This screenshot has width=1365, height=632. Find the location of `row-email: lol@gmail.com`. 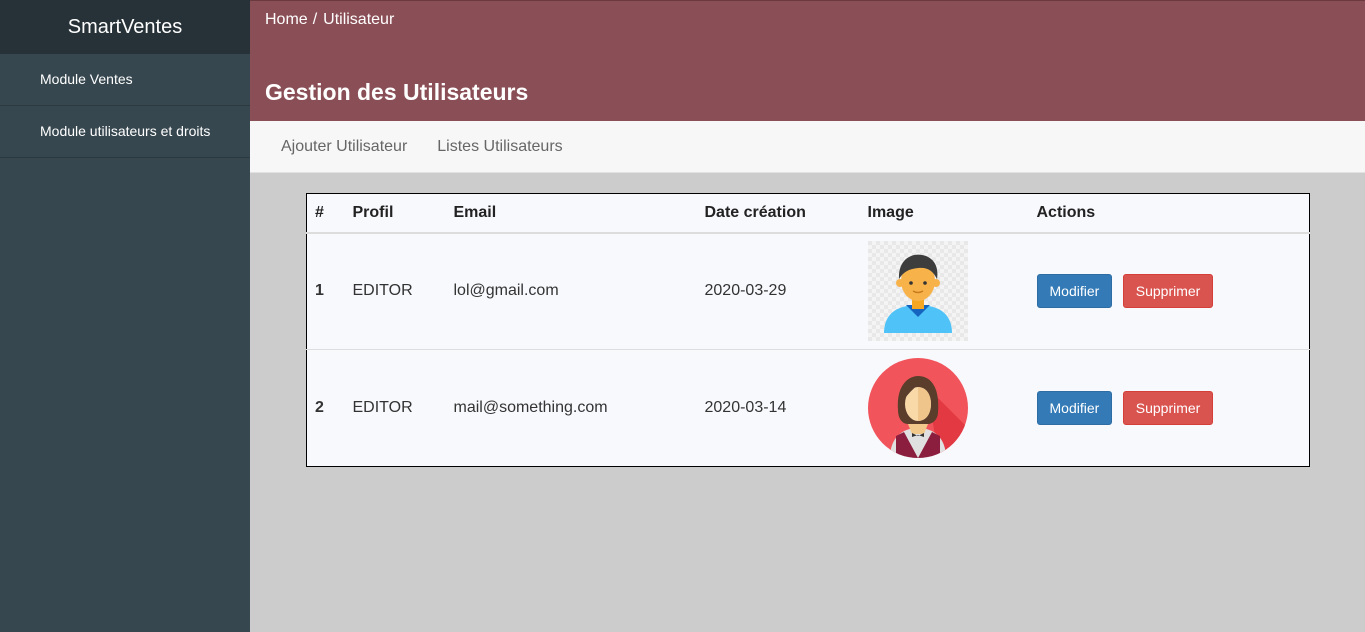

row-email: lol@gmail.com is located at coordinates (571, 291).